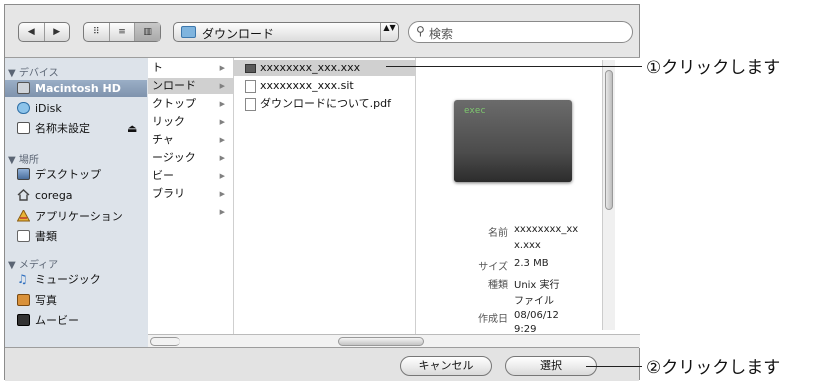 This screenshot has width=827, height=383. I want to click on folder-icon, so click(188, 32).